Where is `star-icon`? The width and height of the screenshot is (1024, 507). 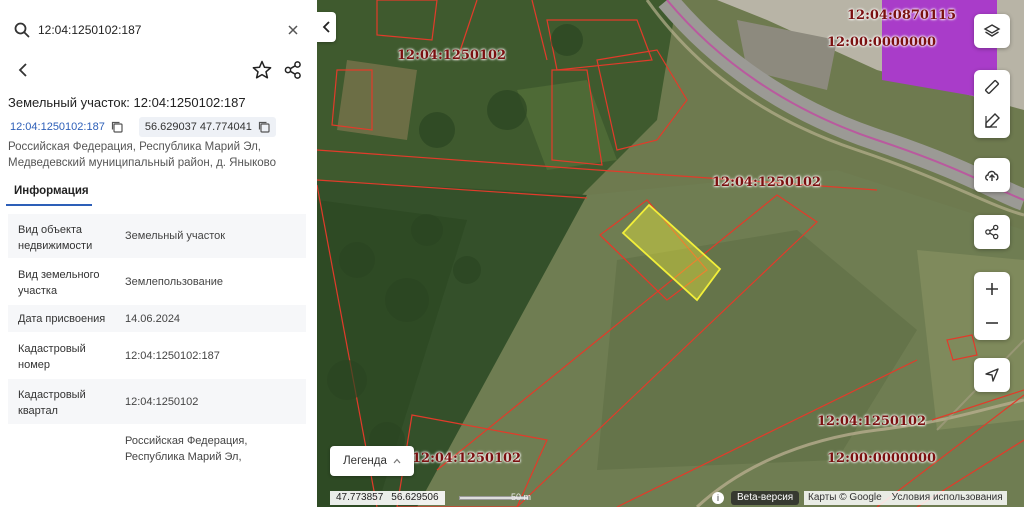
star-icon is located at coordinates (262, 69).